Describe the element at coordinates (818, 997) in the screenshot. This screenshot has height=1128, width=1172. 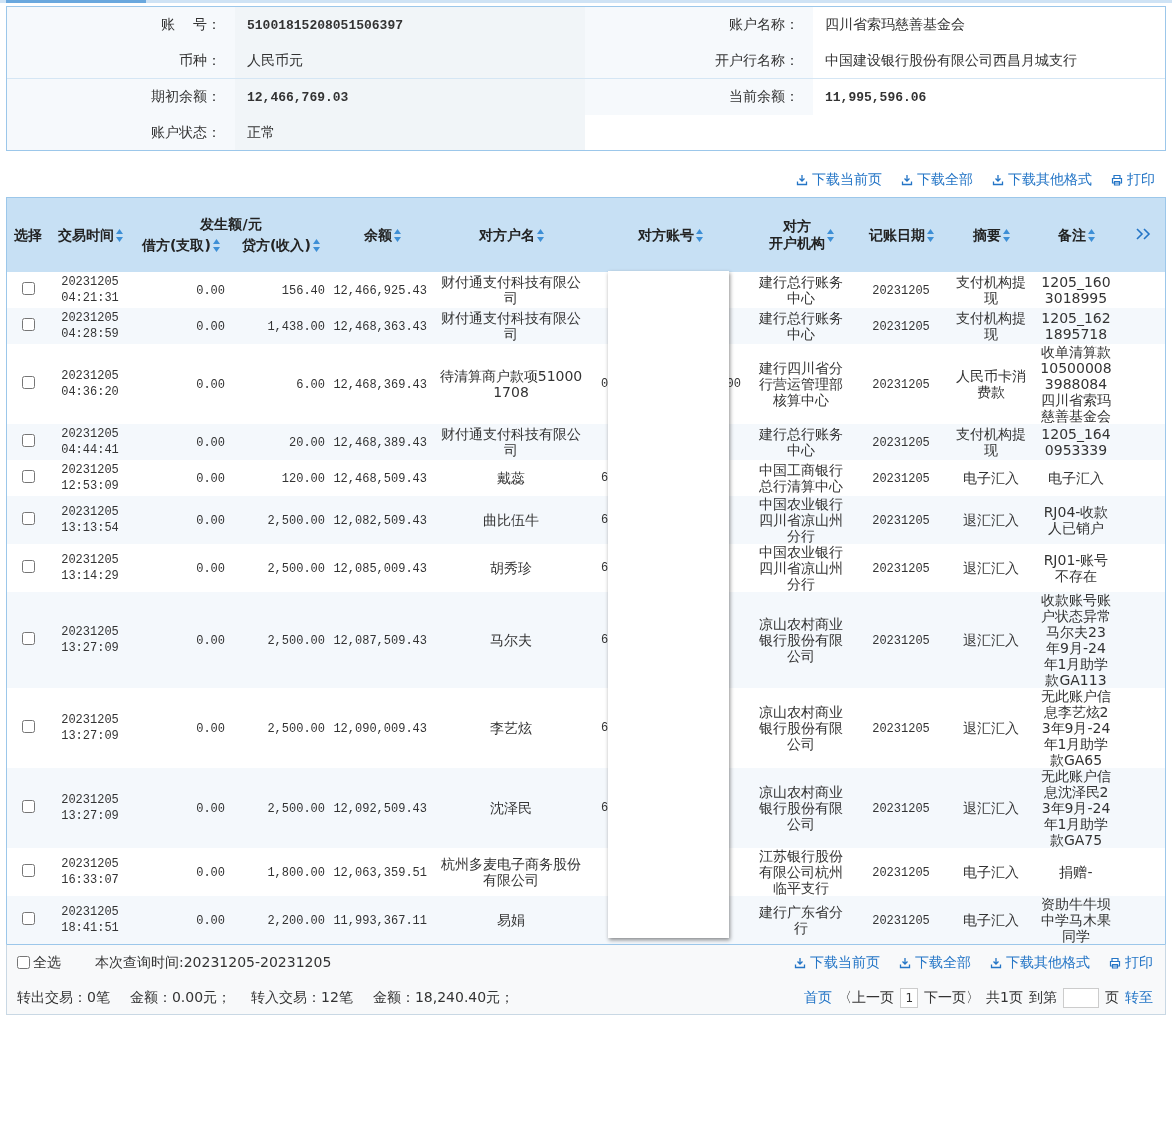
I see `page-link: 首页` at that location.